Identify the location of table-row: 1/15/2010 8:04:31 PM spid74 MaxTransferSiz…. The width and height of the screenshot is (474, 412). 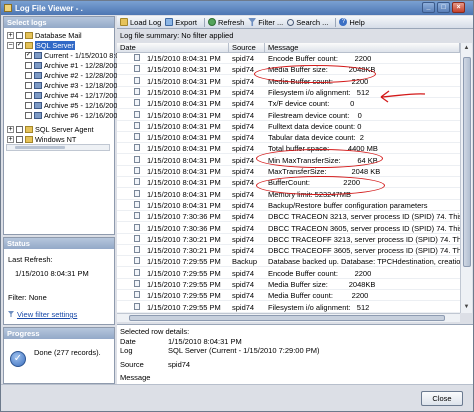
(288, 171).